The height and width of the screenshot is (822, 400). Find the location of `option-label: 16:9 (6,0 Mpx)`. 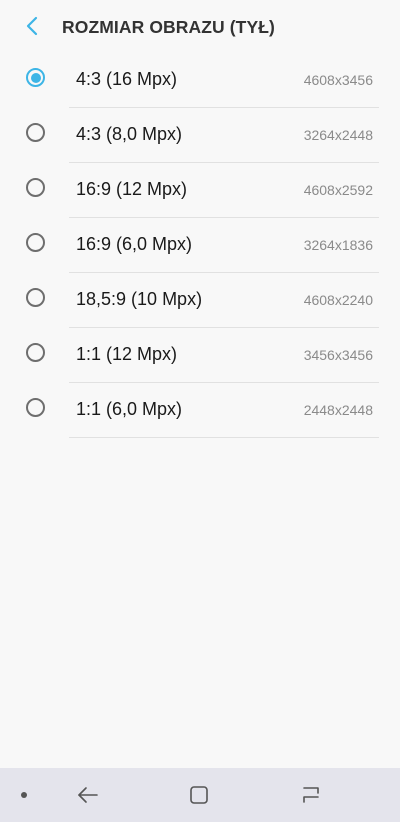

option-label: 16:9 (6,0 Mpx) is located at coordinates (134, 244).